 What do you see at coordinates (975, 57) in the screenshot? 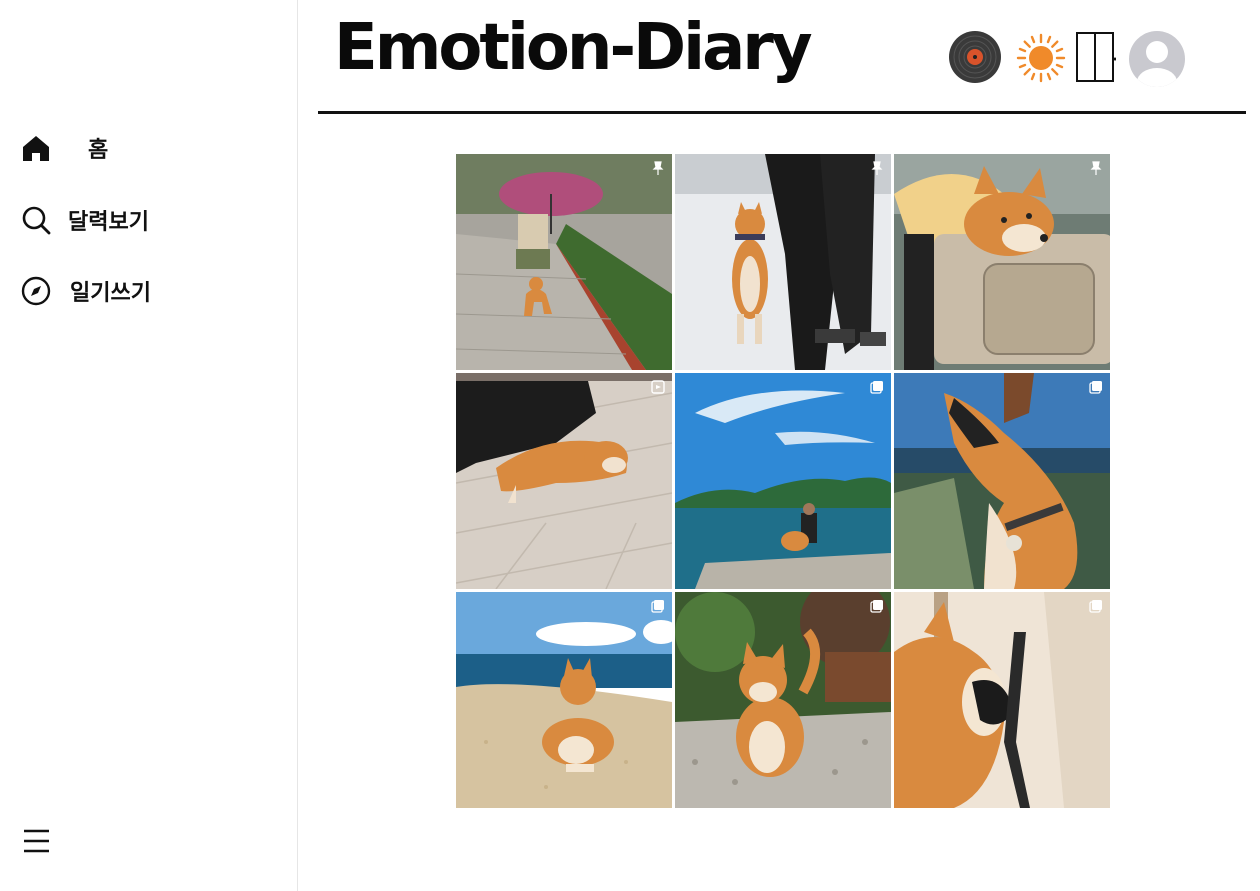
I see `vinyl-record-icon` at bounding box center [975, 57].